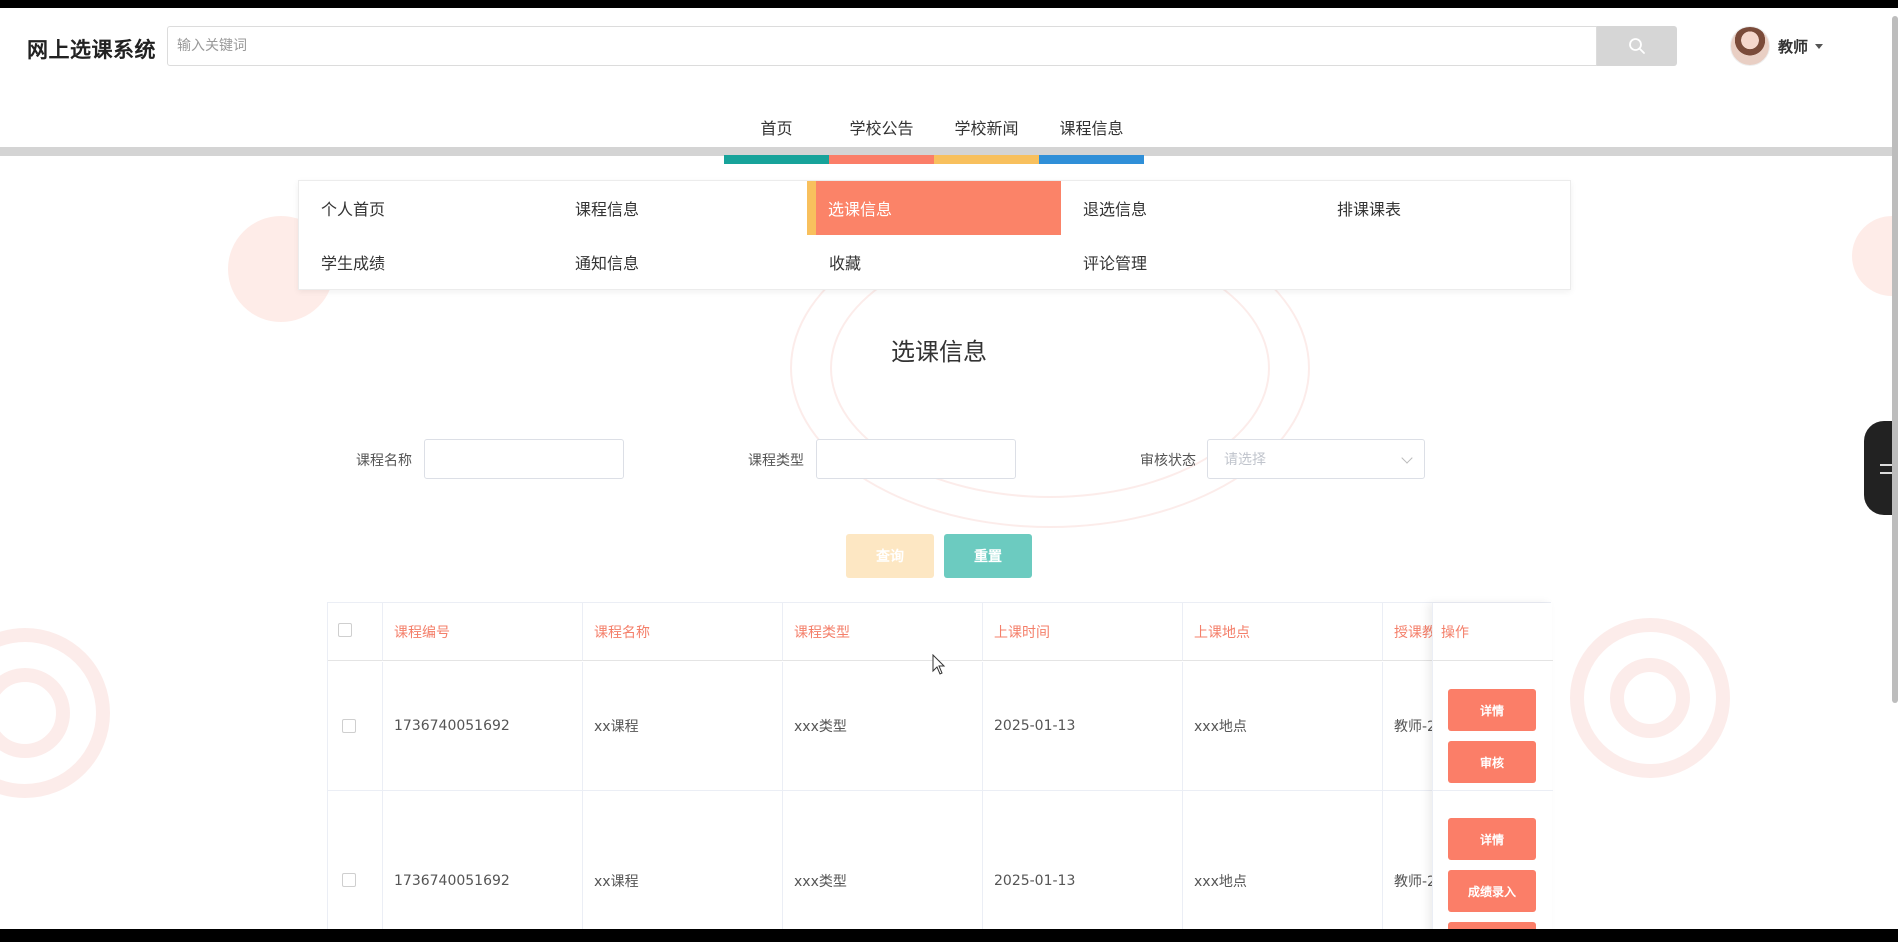 The width and height of the screenshot is (1898, 942). What do you see at coordinates (426, 208) in the screenshot?
I see `menu-item-home: 个人首页` at bounding box center [426, 208].